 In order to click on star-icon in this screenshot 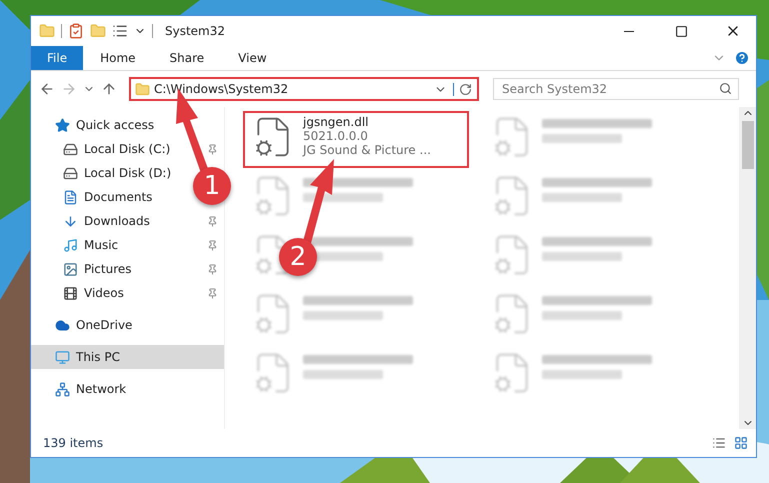, I will do `click(62, 125)`.